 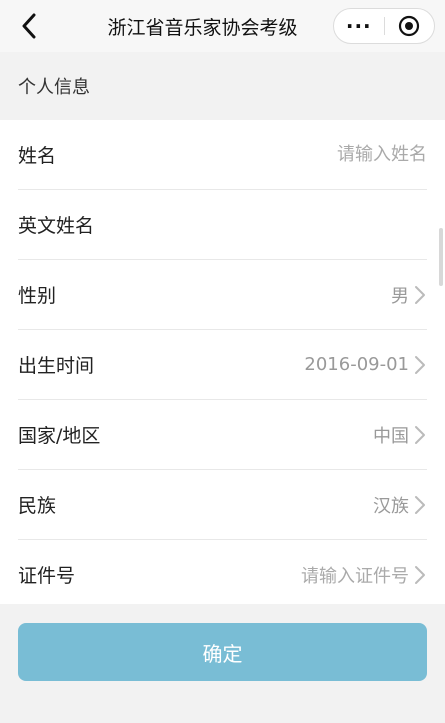 I want to click on name-label: 姓名, so click(x=37, y=156).